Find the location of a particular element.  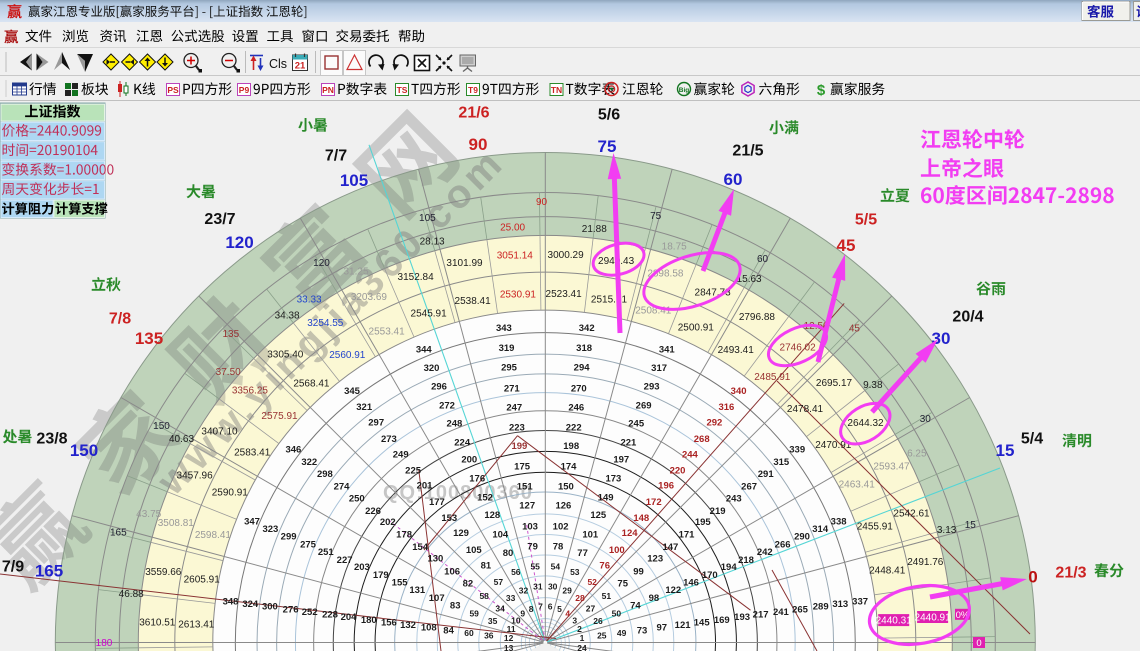

svg-text: 2493.41 is located at coordinates (736, 350).